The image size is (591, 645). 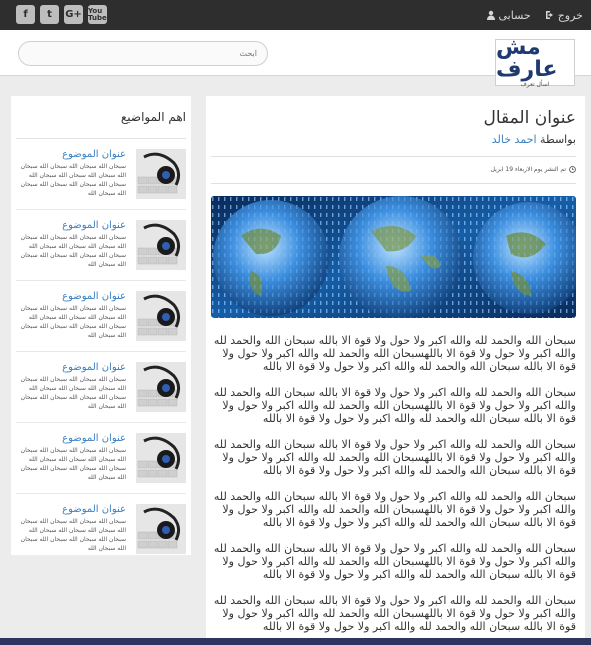 I want to click on site-logo: مش عارف اسأل تعرف, so click(x=535, y=61).